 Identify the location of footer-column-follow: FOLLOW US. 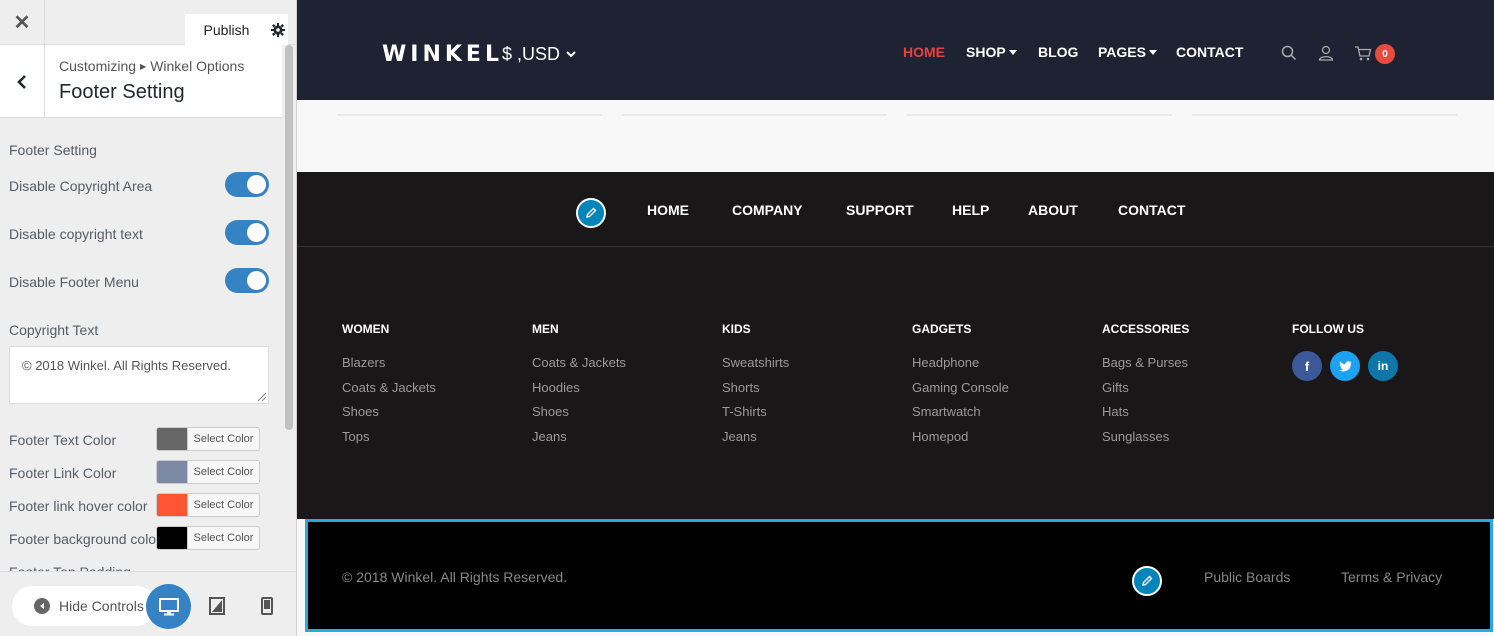
(1328, 338).